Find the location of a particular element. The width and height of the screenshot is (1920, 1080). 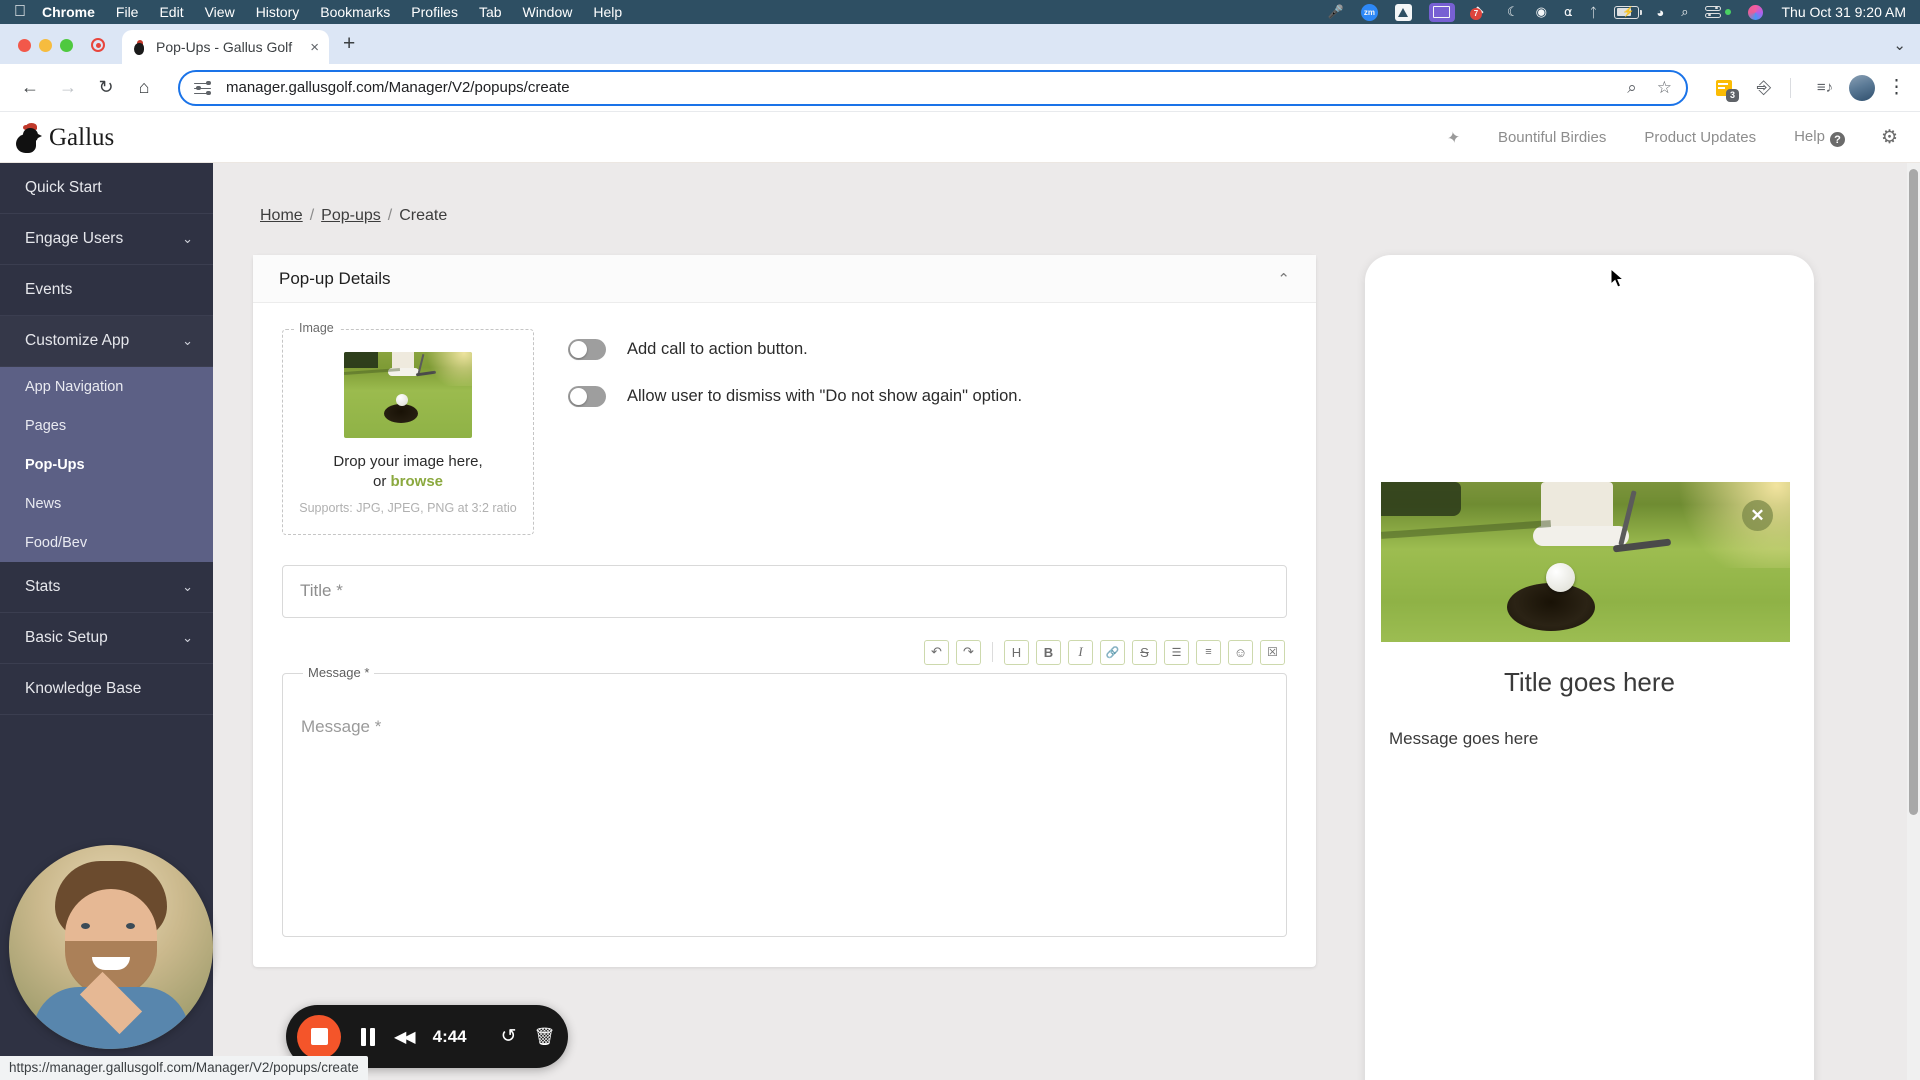

menu-bookmarks: Bookmarks is located at coordinates (355, 12).